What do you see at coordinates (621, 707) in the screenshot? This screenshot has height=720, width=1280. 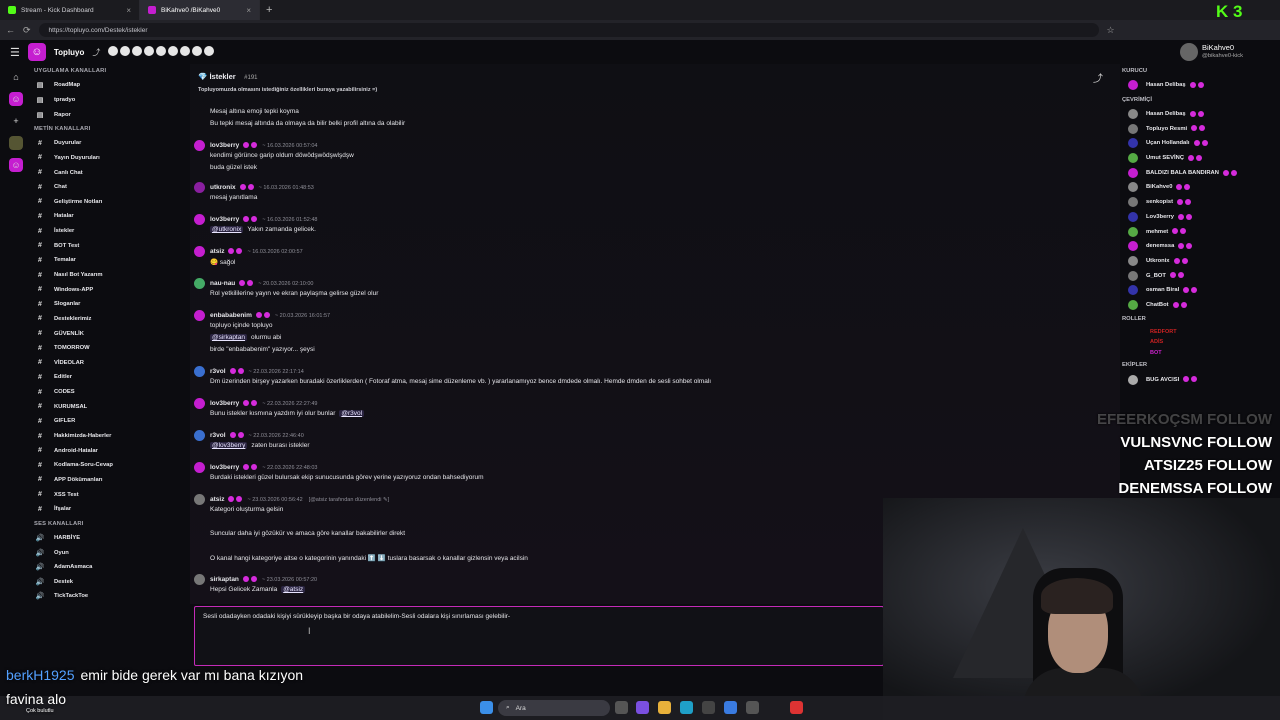 I see `taskview-icon` at bounding box center [621, 707].